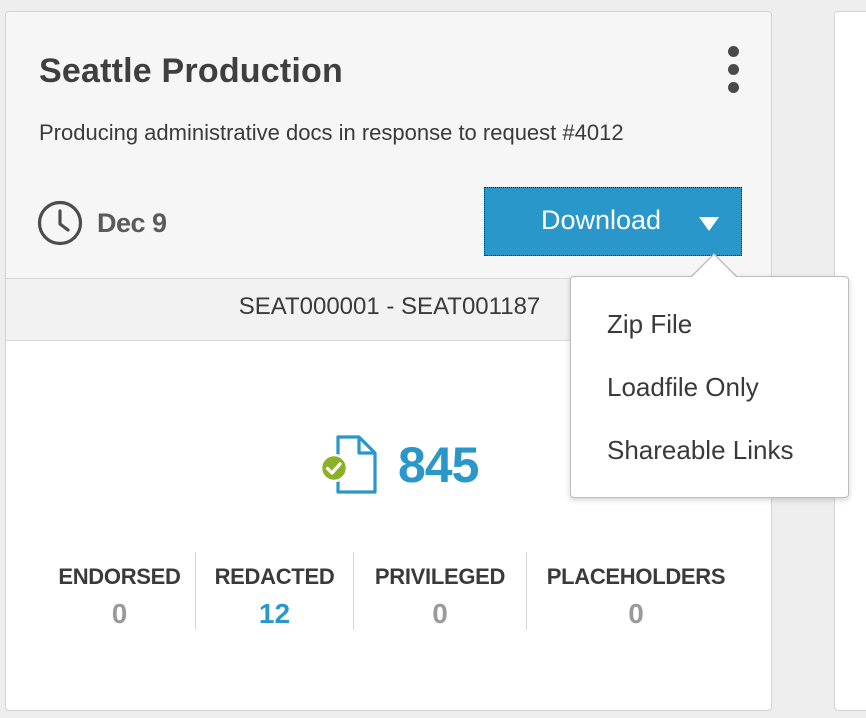 Image resolution: width=866 pixels, height=718 pixels. I want to click on menu-item-loadfile-only: Loadfile Only, so click(683, 387).